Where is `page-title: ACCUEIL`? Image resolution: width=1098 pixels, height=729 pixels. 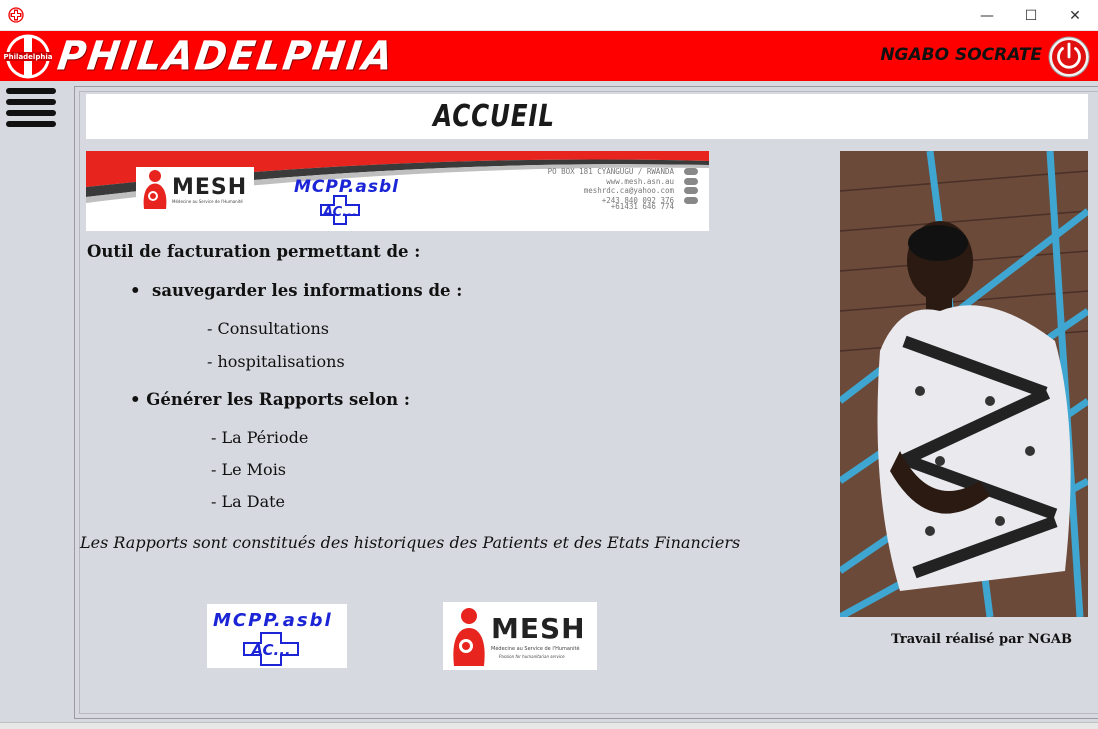 page-title: ACCUEIL is located at coordinates (494, 116).